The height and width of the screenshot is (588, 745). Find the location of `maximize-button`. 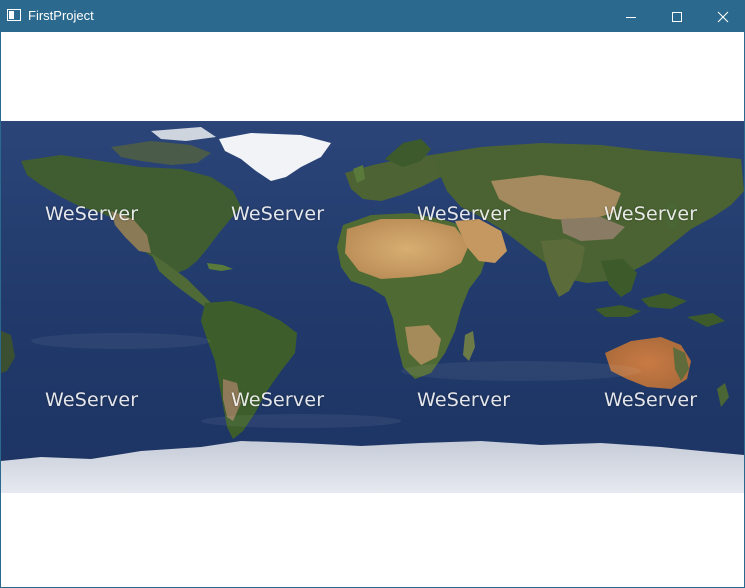

maximize-button is located at coordinates (677, 16).